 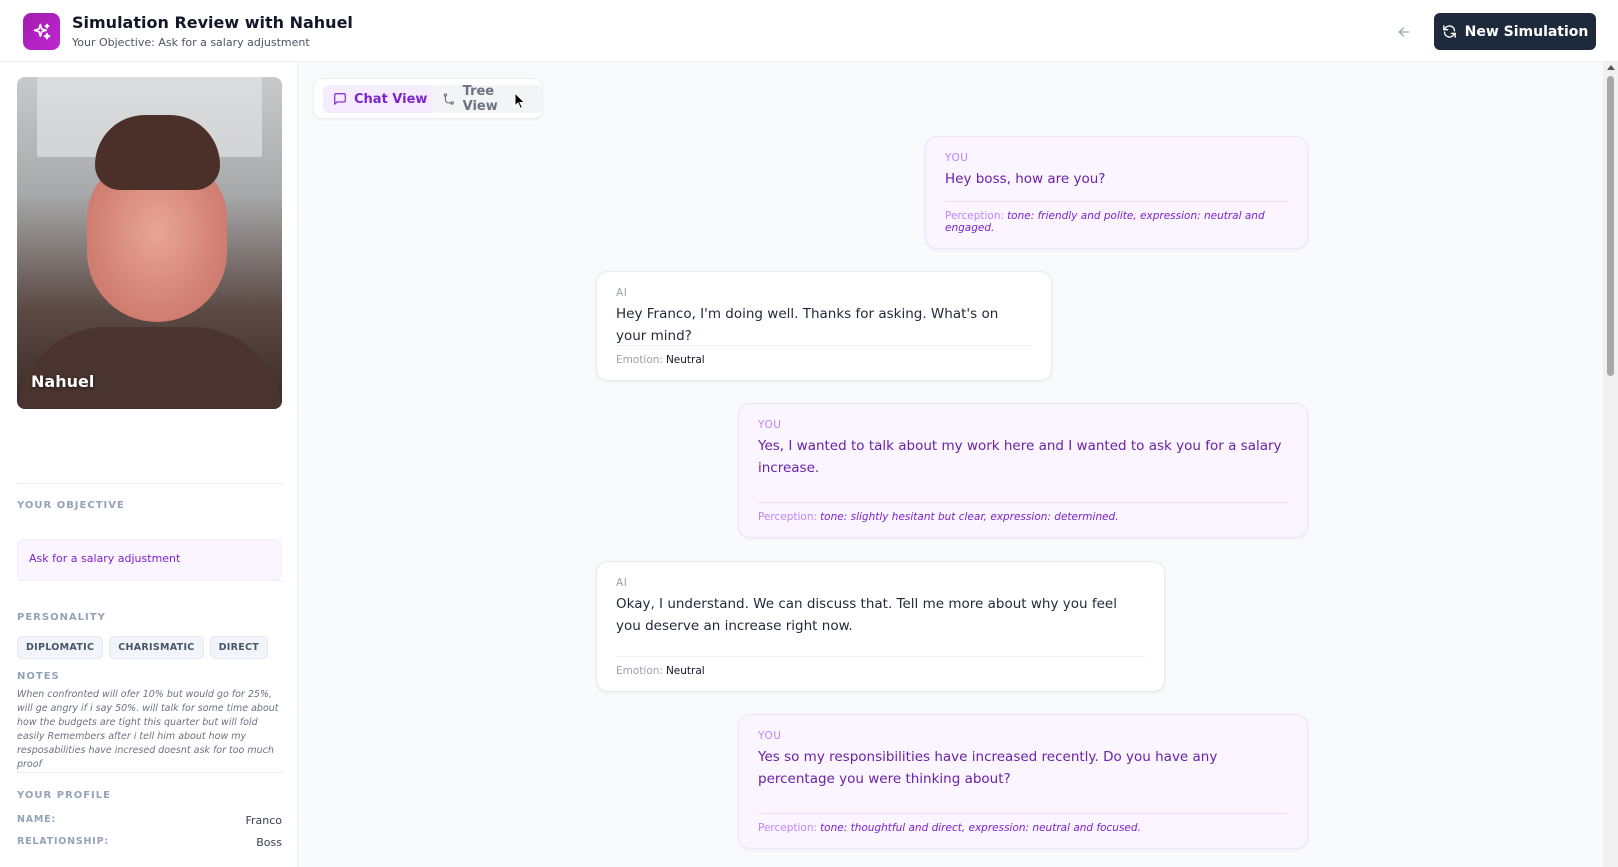 What do you see at coordinates (149, 820) in the screenshot?
I see `profile-row-name: NAME: Franco` at bounding box center [149, 820].